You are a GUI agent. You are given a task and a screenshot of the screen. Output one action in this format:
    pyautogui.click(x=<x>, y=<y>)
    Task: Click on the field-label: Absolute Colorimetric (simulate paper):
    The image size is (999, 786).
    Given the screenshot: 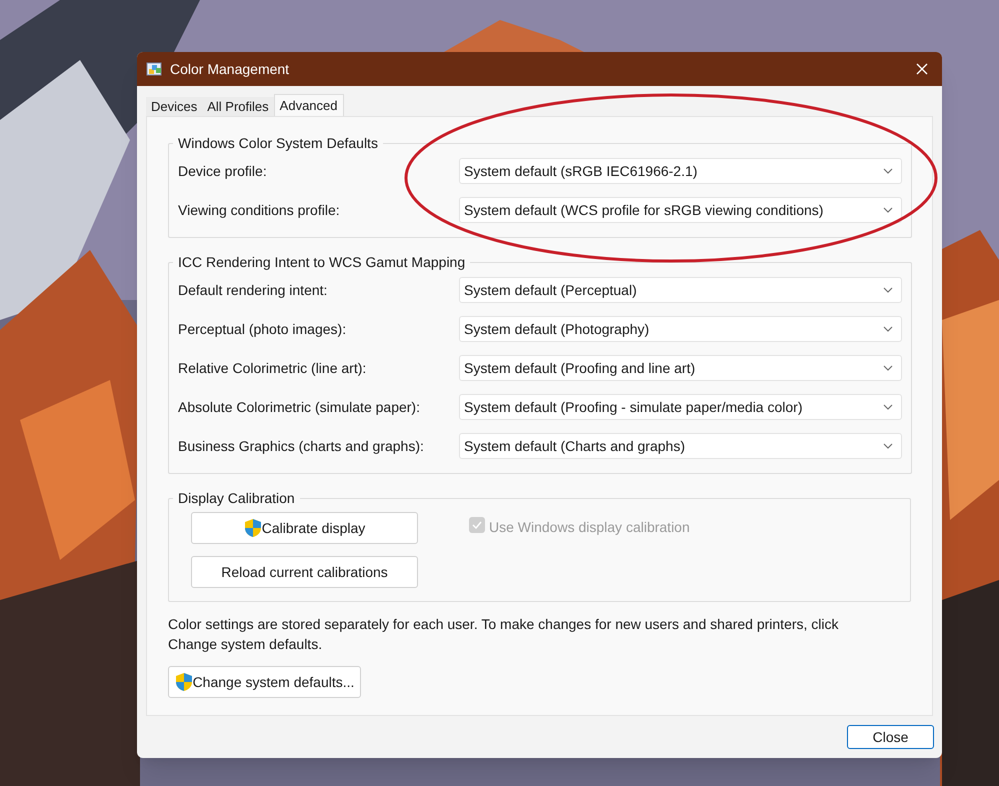 What is the action you would take?
    pyautogui.click(x=299, y=407)
    